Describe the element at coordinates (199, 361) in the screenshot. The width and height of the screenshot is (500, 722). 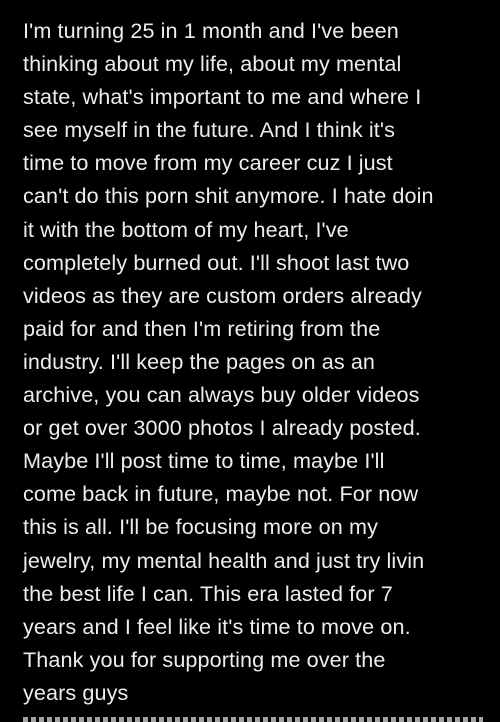
I see `post-text-line: industry. I'll keep the pages on as an` at that location.